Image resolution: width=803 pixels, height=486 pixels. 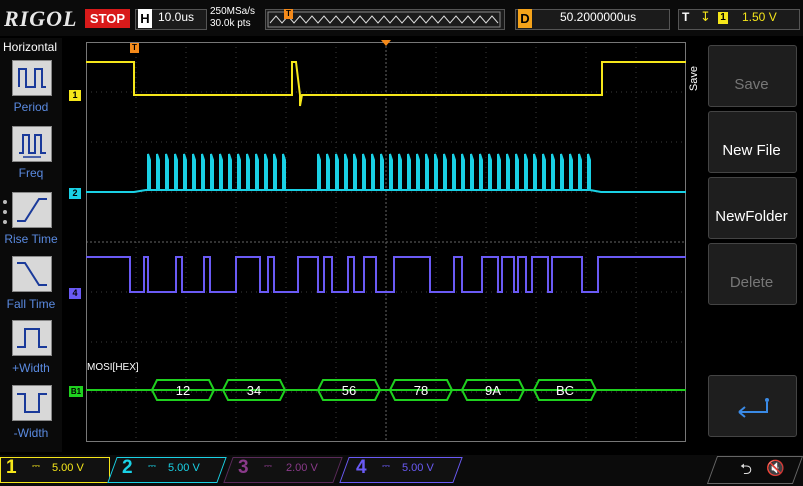 What do you see at coordinates (31, 239) in the screenshot?
I see `measure-rise-time-label: Rise Time` at bounding box center [31, 239].